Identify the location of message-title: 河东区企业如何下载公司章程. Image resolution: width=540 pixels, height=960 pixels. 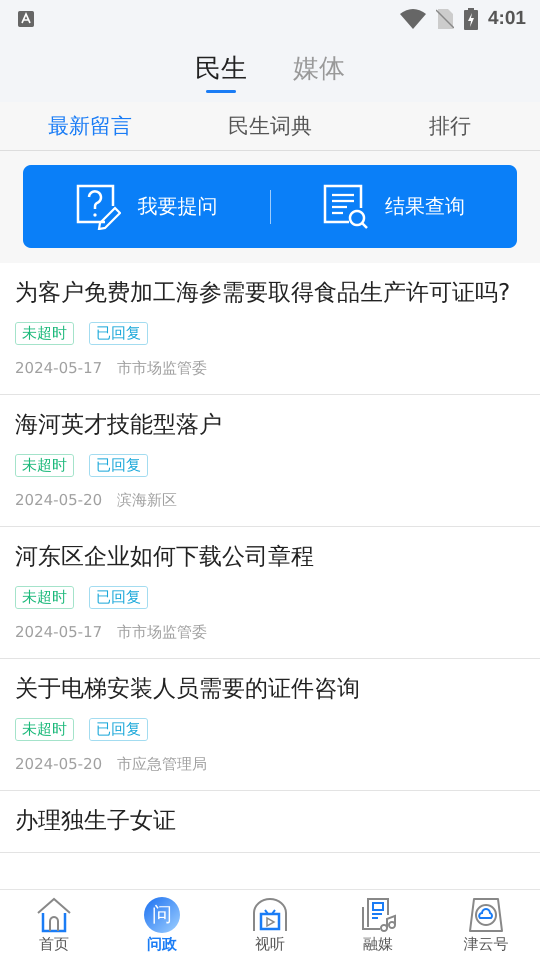
(270, 557).